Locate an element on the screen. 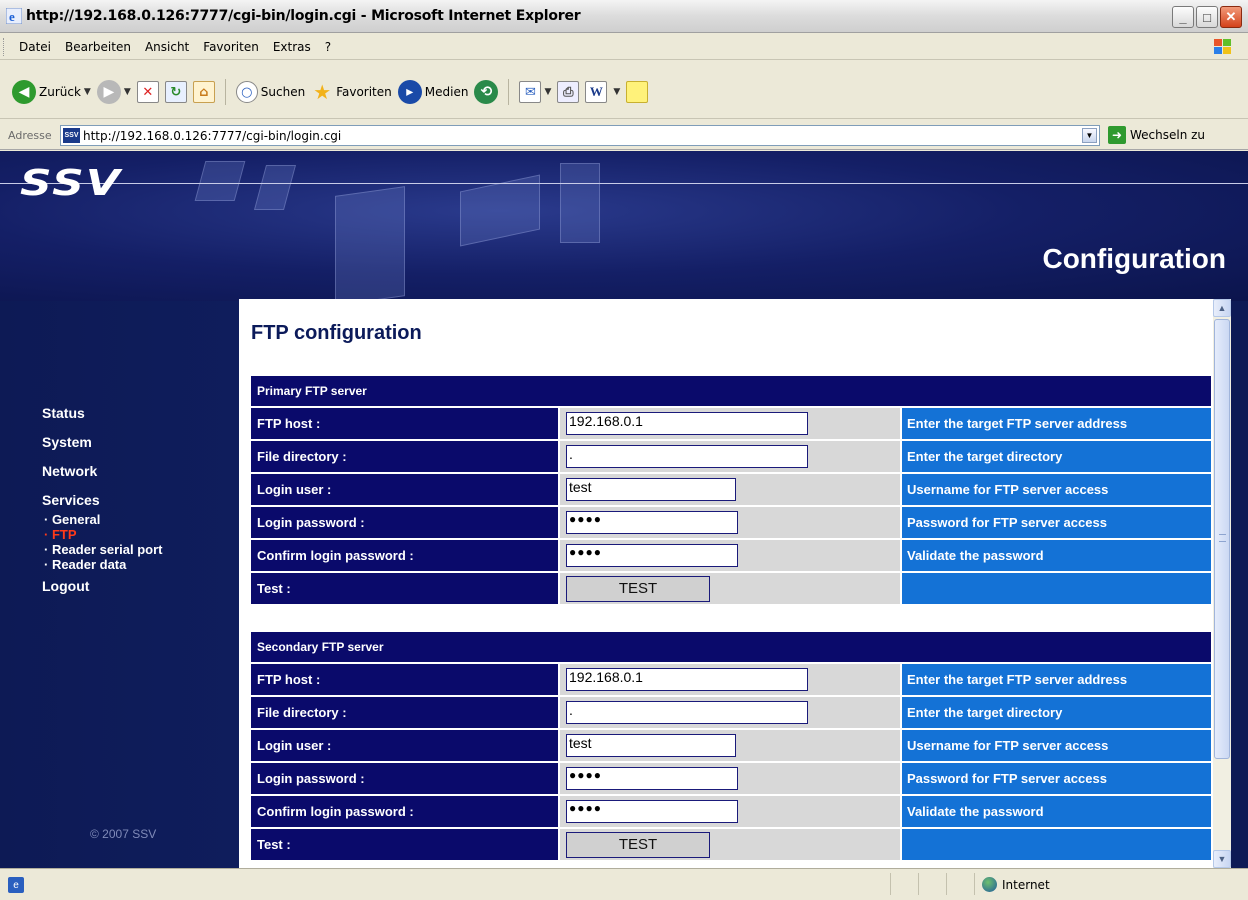 Image resolution: width=1248 pixels, height=900 pixels. scroll-down-button: ▼ is located at coordinates (1222, 859).